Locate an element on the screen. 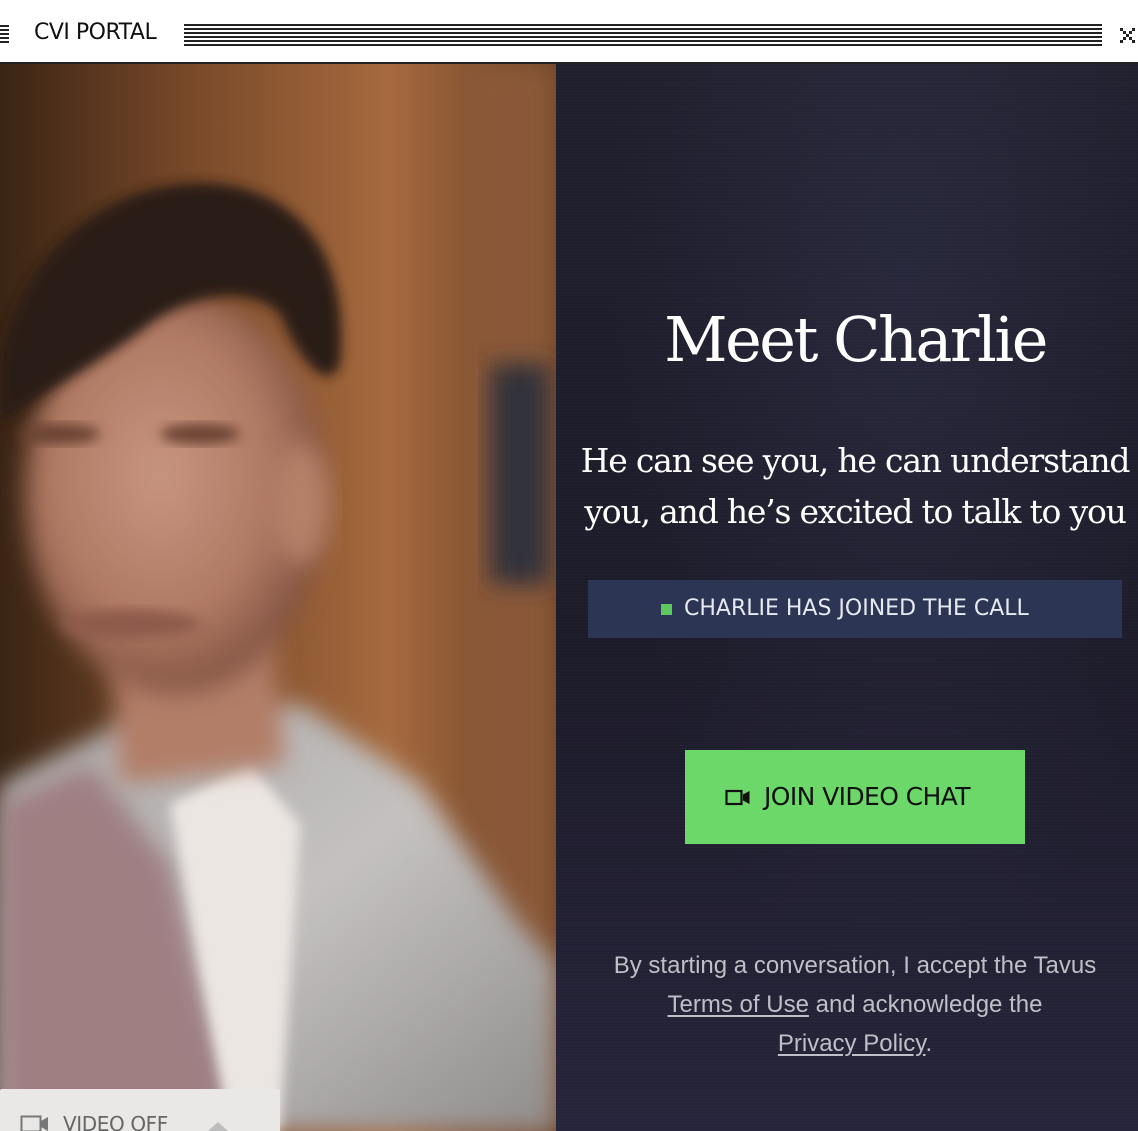 The height and width of the screenshot is (1131, 1138). window-title: CVI PORTAL is located at coordinates (95, 32).